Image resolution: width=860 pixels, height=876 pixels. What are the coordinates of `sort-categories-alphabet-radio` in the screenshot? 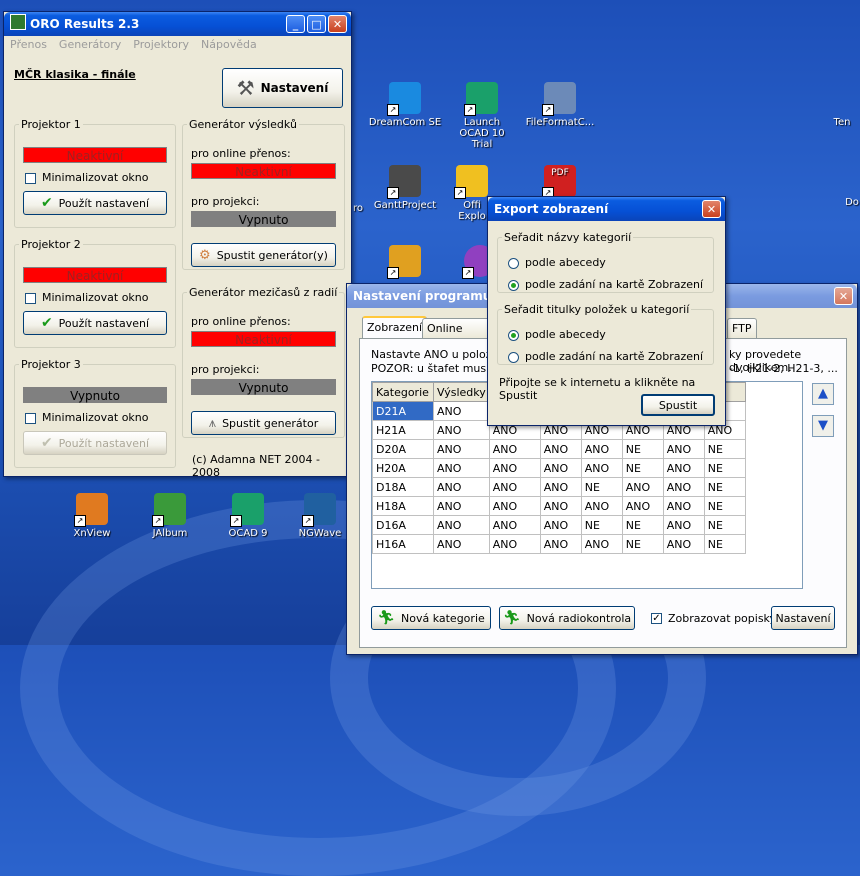 It's located at (513, 263).